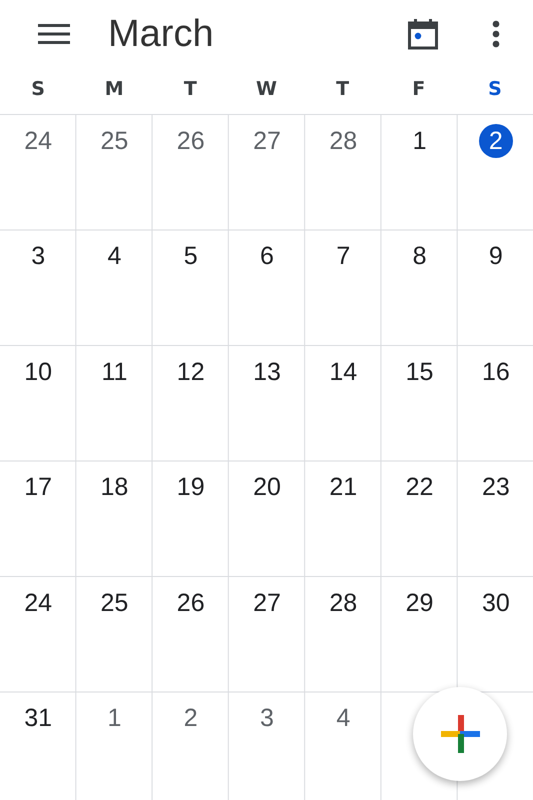  What do you see at coordinates (114, 372) in the screenshot?
I see `day-number: 11` at bounding box center [114, 372].